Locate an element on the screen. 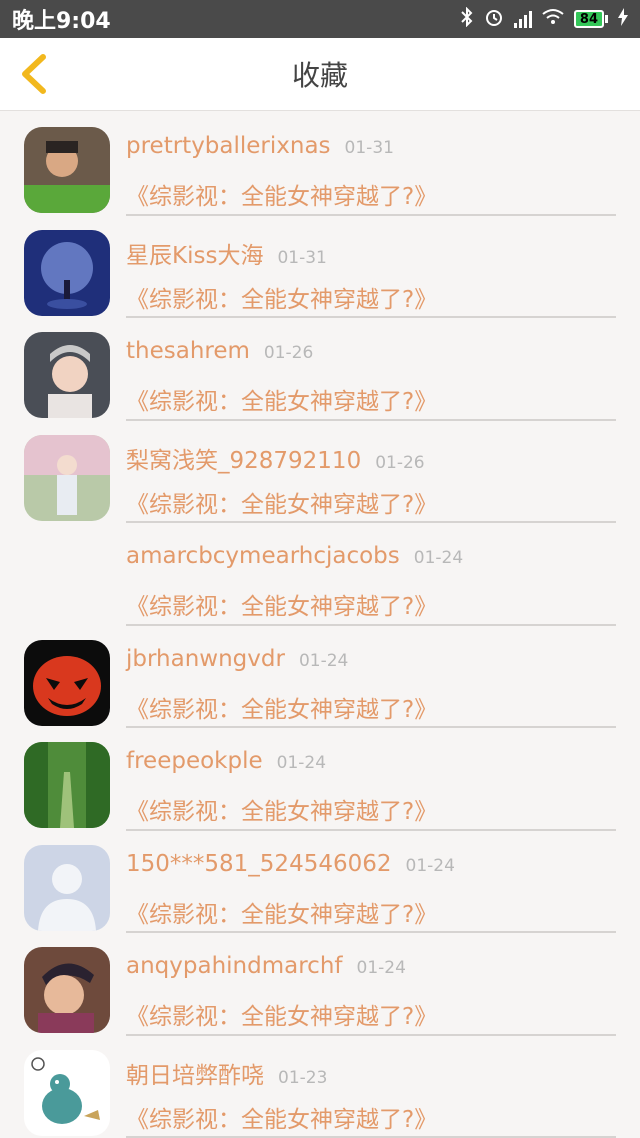  list-item: jbrhanwngvdr 01-24 《综影视：全能女神穿越了?》 is located at coordinates (320, 677).